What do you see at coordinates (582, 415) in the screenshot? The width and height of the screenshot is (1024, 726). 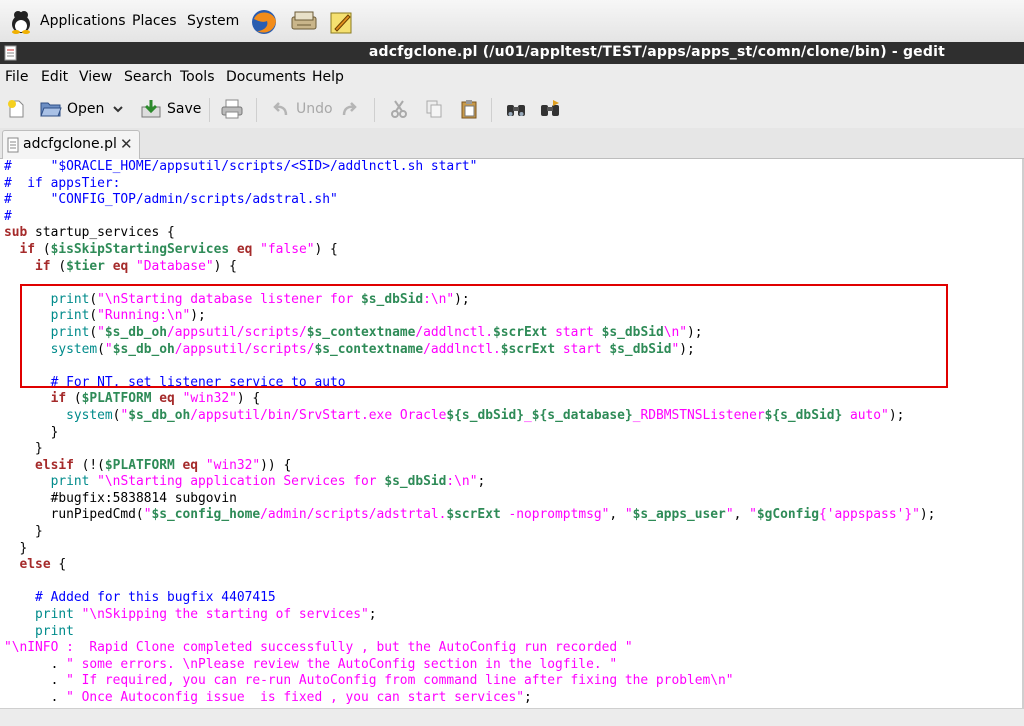 I see `code-token: ${s_database}` at bounding box center [582, 415].